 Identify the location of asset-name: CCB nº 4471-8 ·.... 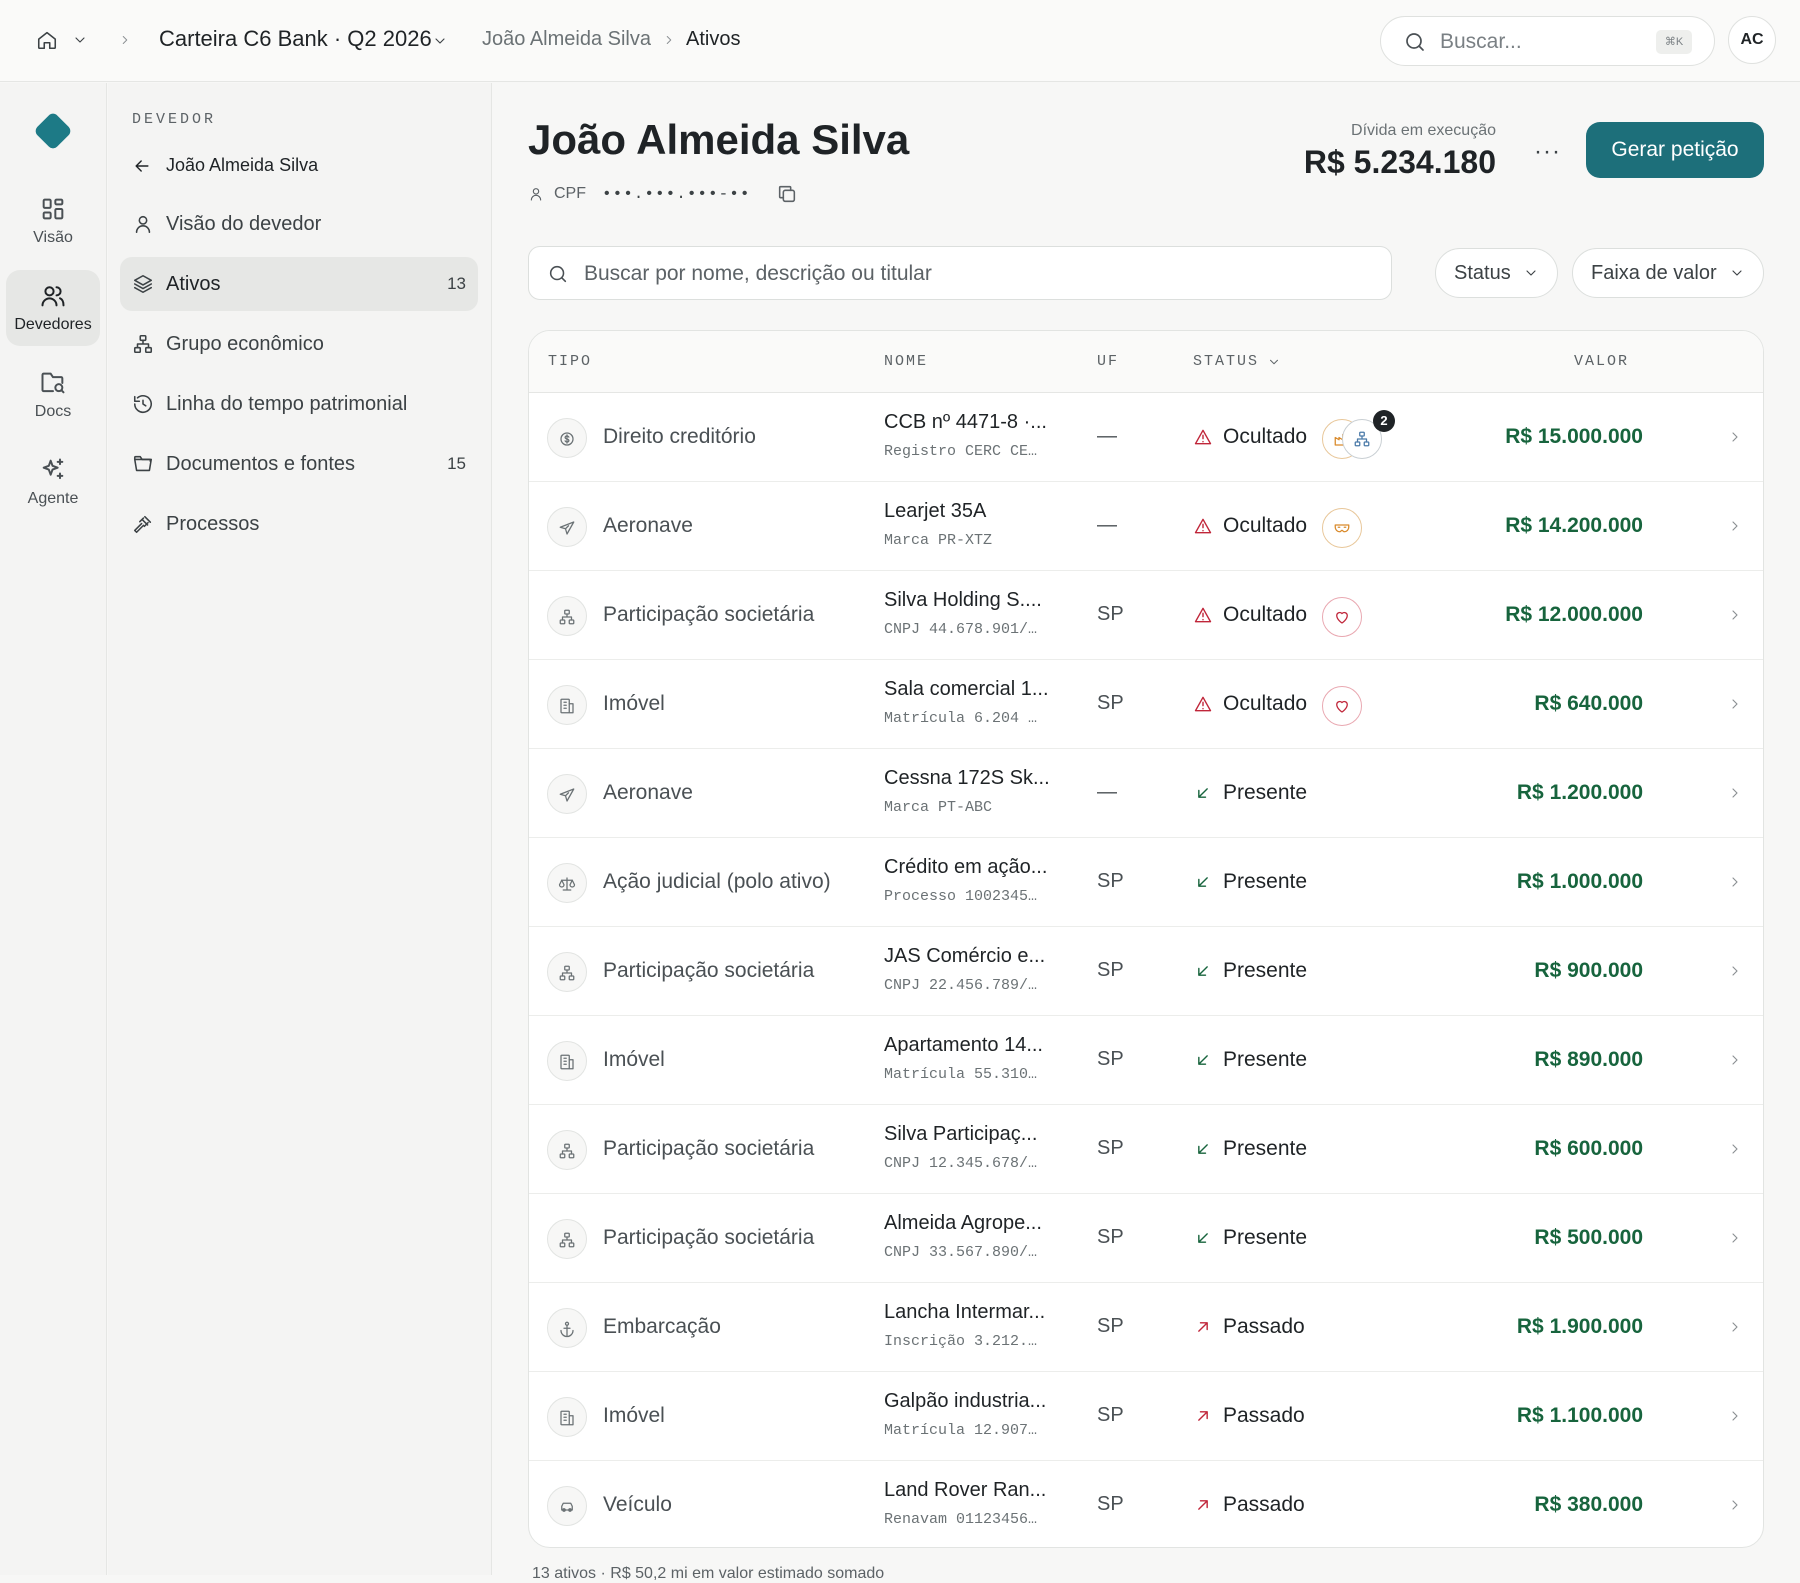
(979, 422).